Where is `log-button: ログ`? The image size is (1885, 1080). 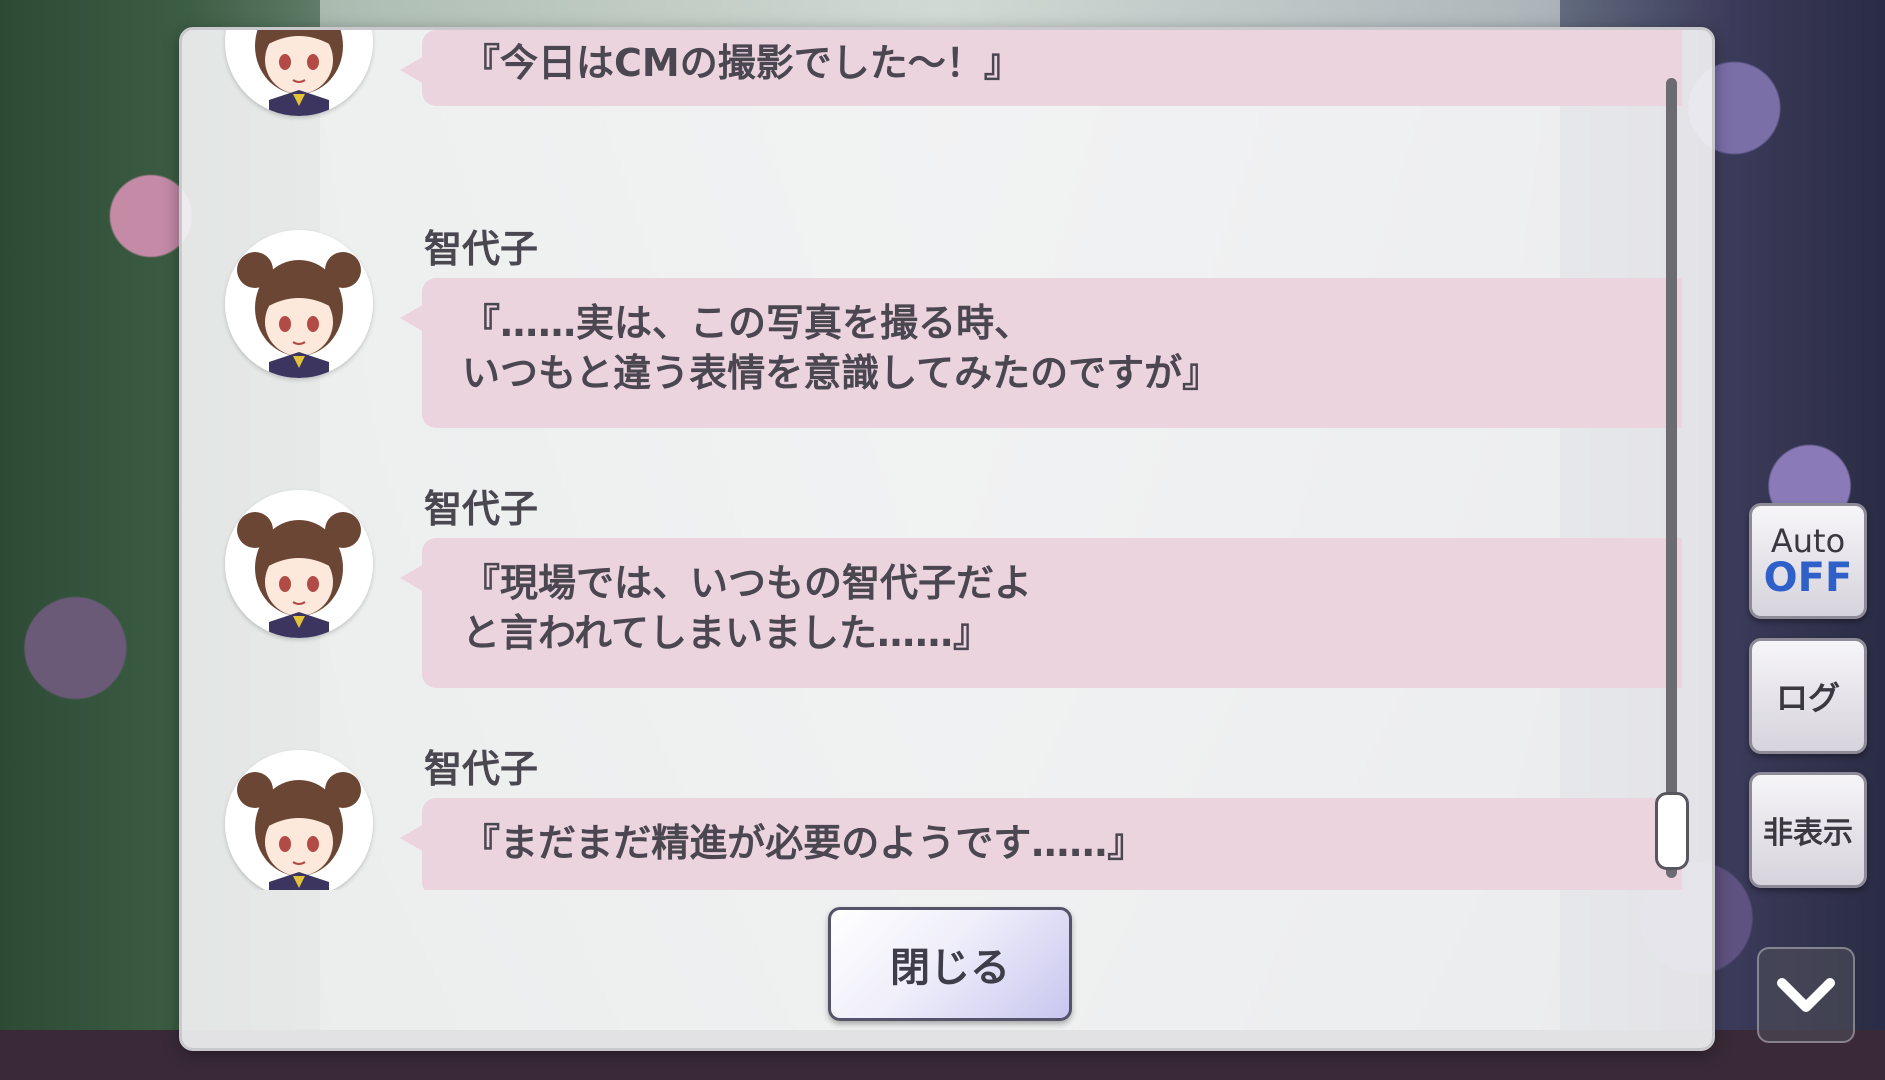
log-button: ログ is located at coordinates (1808, 696).